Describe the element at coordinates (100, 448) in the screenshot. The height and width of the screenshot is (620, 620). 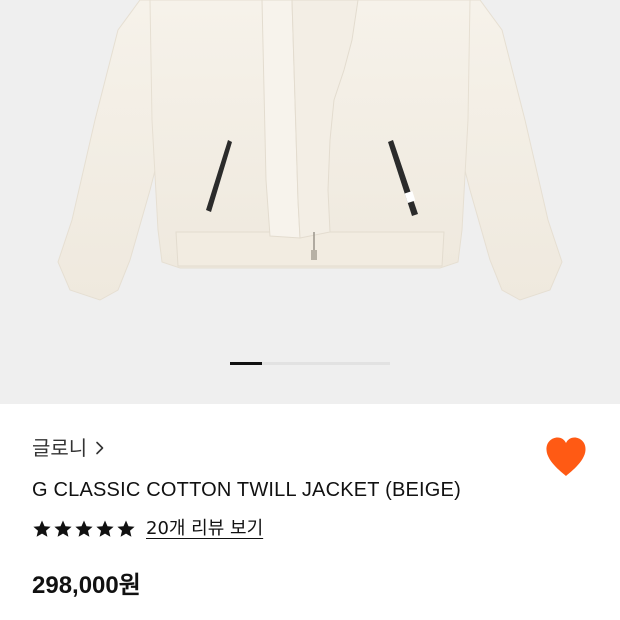
I see `chevron-right-icon` at that location.